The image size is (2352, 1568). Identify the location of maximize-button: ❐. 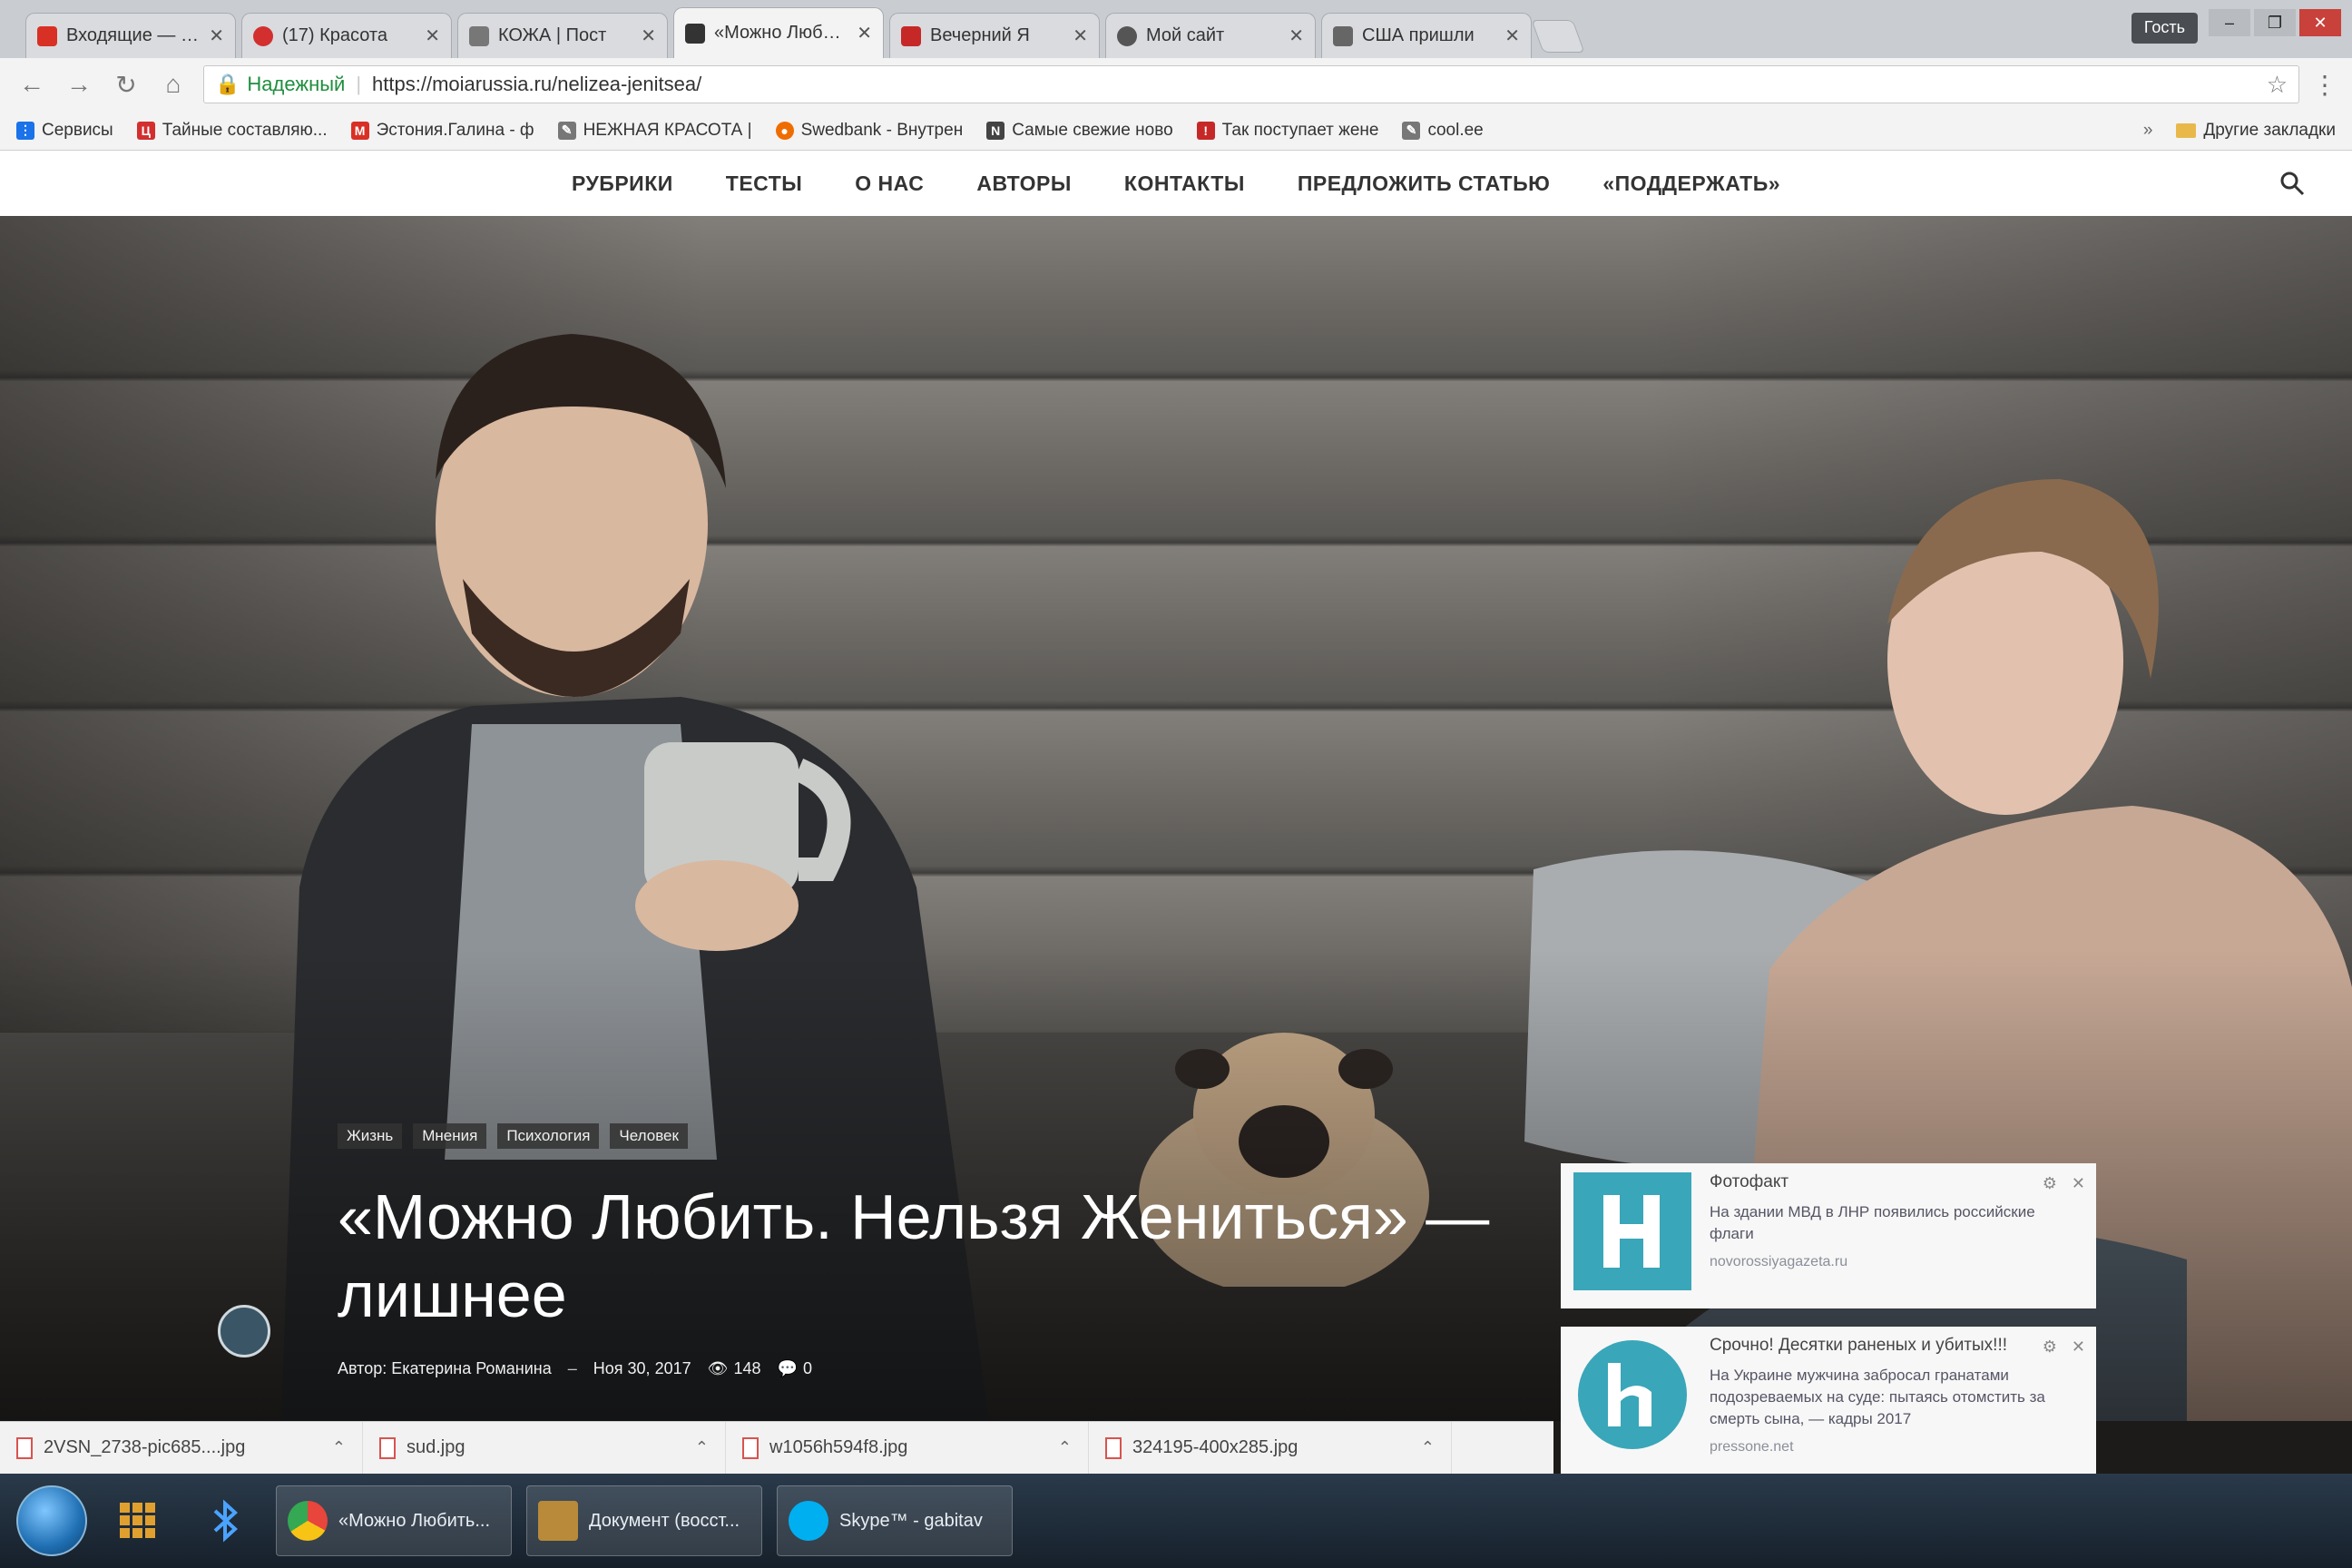
(2275, 22).